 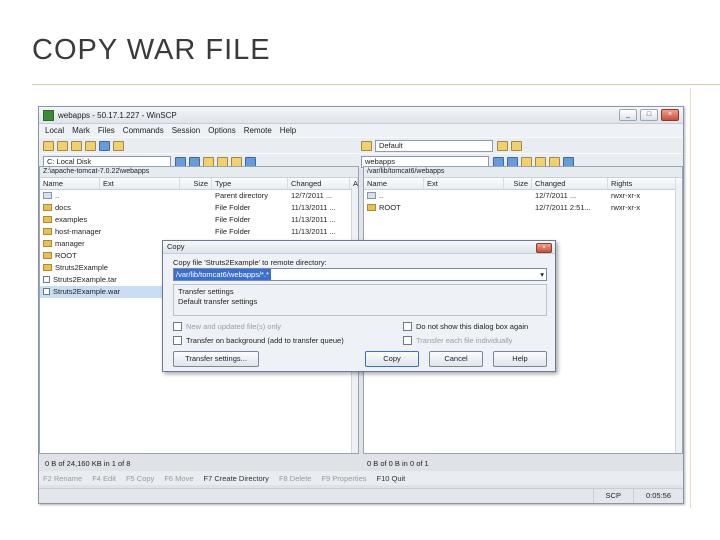 I want to click on main-toolbar: Default, so click(x=361, y=145).